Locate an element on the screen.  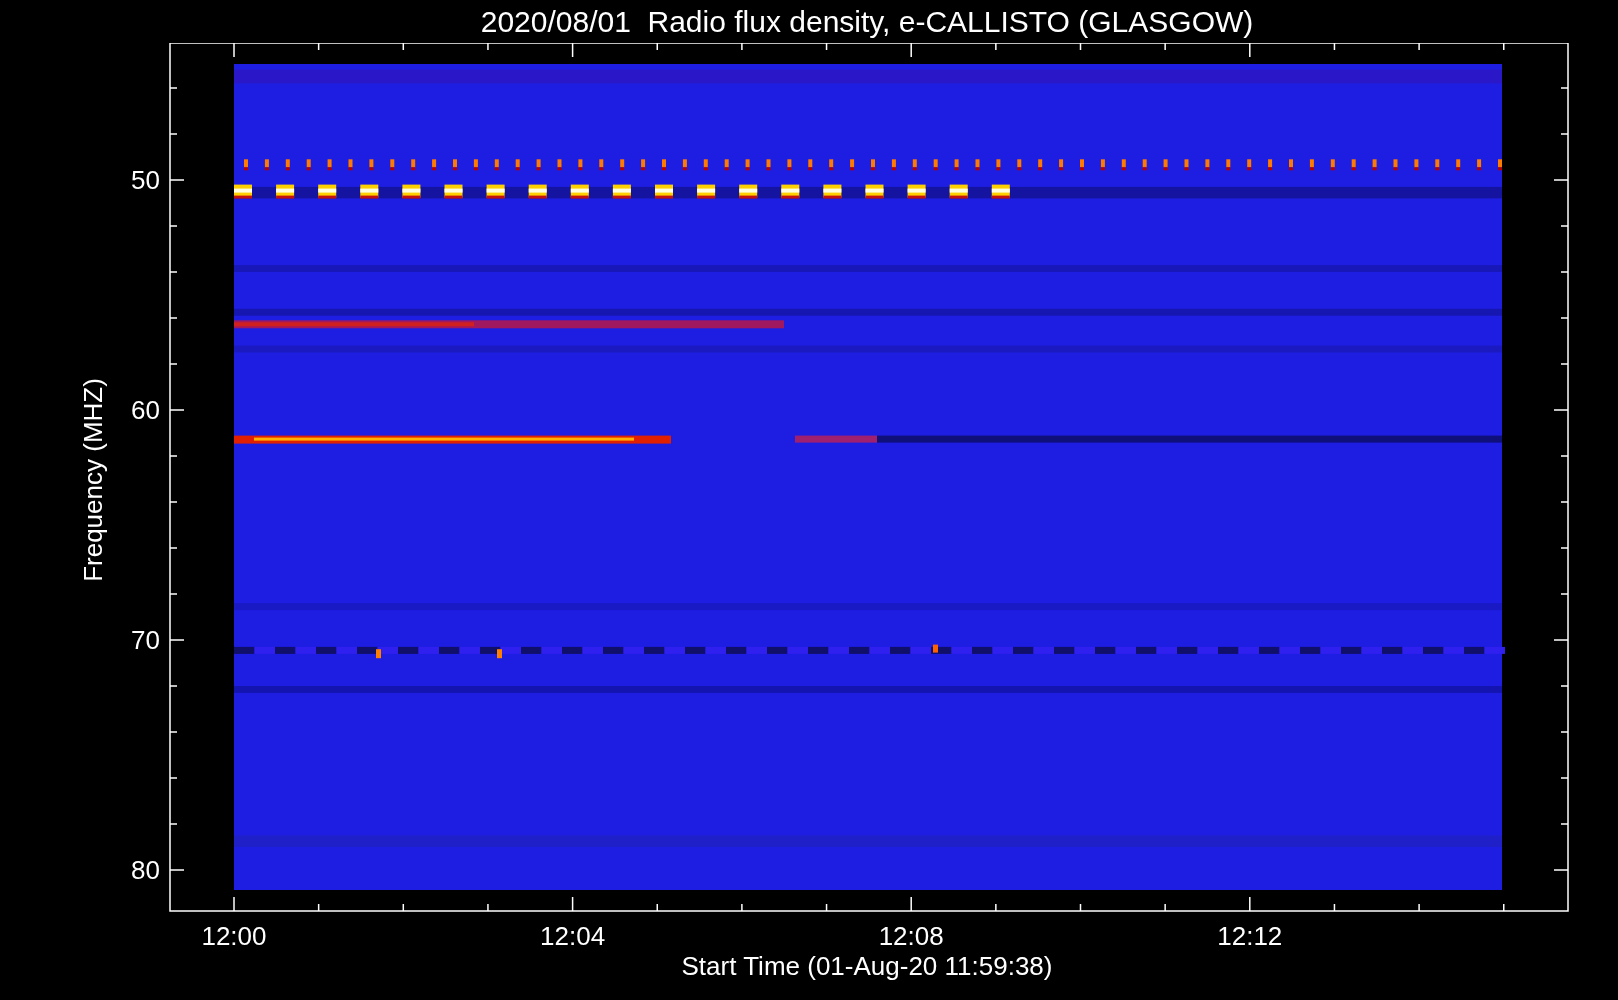
tick-label: 12:08 is located at coordinates (911, 936).